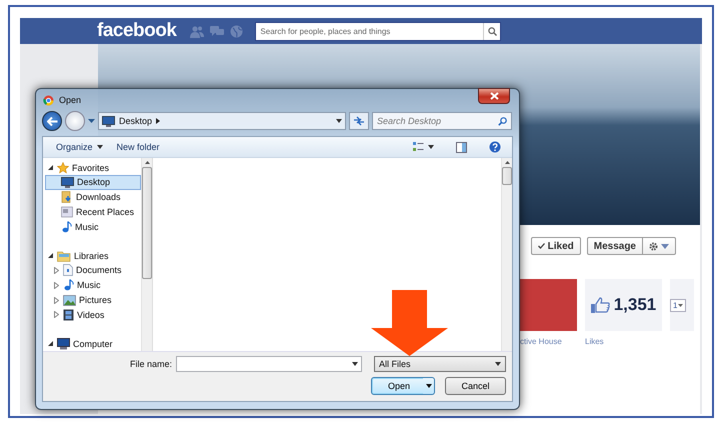  Describe the element at coordinates (541, 246) in the screenshot. I see `check-icon` at that location.